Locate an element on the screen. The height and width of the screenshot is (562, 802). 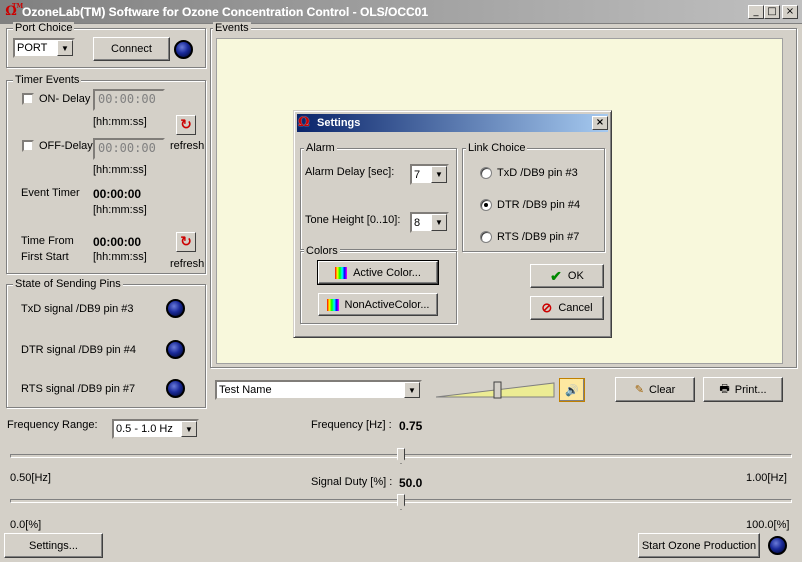
signal-duty-value: 50.0 is located at coordinates (411, 483).